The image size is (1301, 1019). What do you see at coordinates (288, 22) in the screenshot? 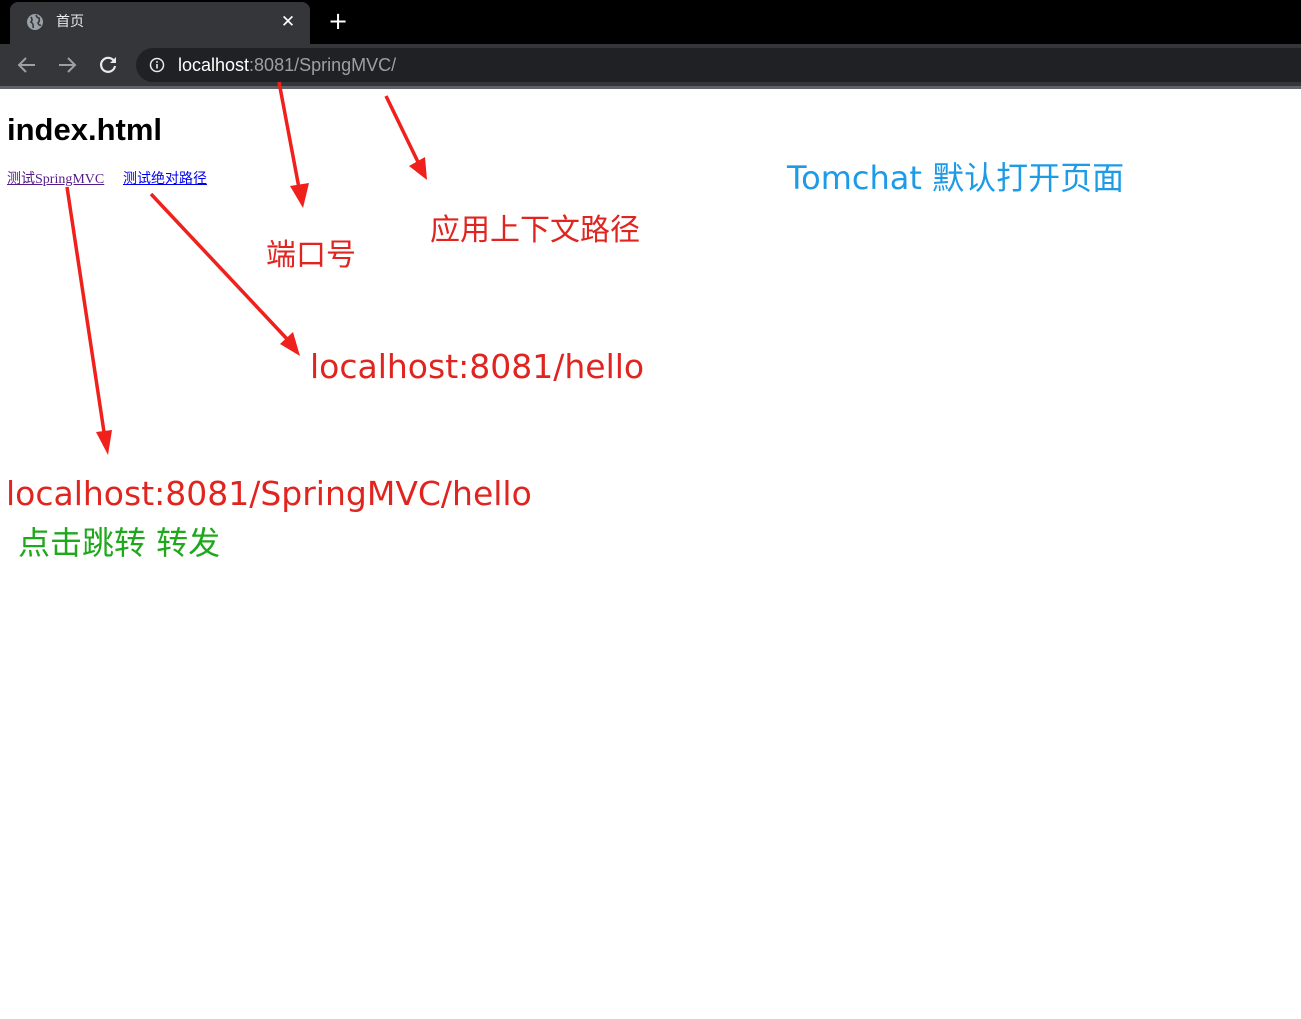
I see `close-icon: ✕` at bounding box center [288, 22].